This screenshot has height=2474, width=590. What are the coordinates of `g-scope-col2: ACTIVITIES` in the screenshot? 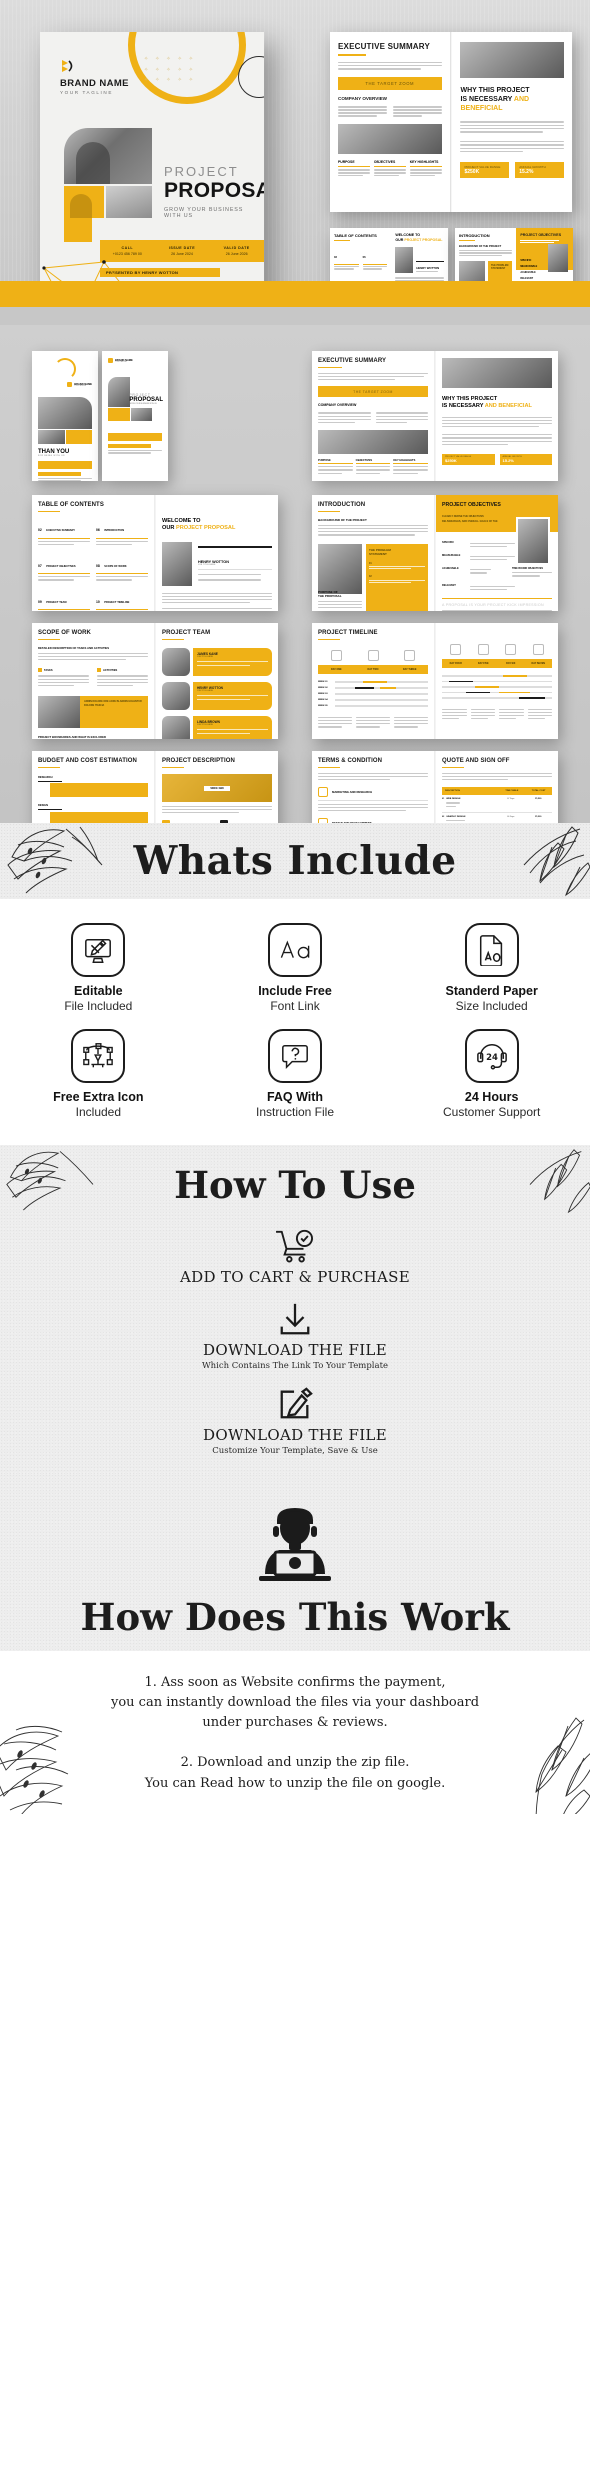 It's located at (110, 670).